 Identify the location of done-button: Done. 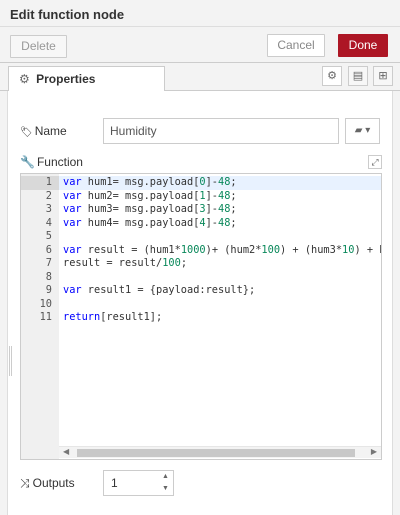
(363, 45).